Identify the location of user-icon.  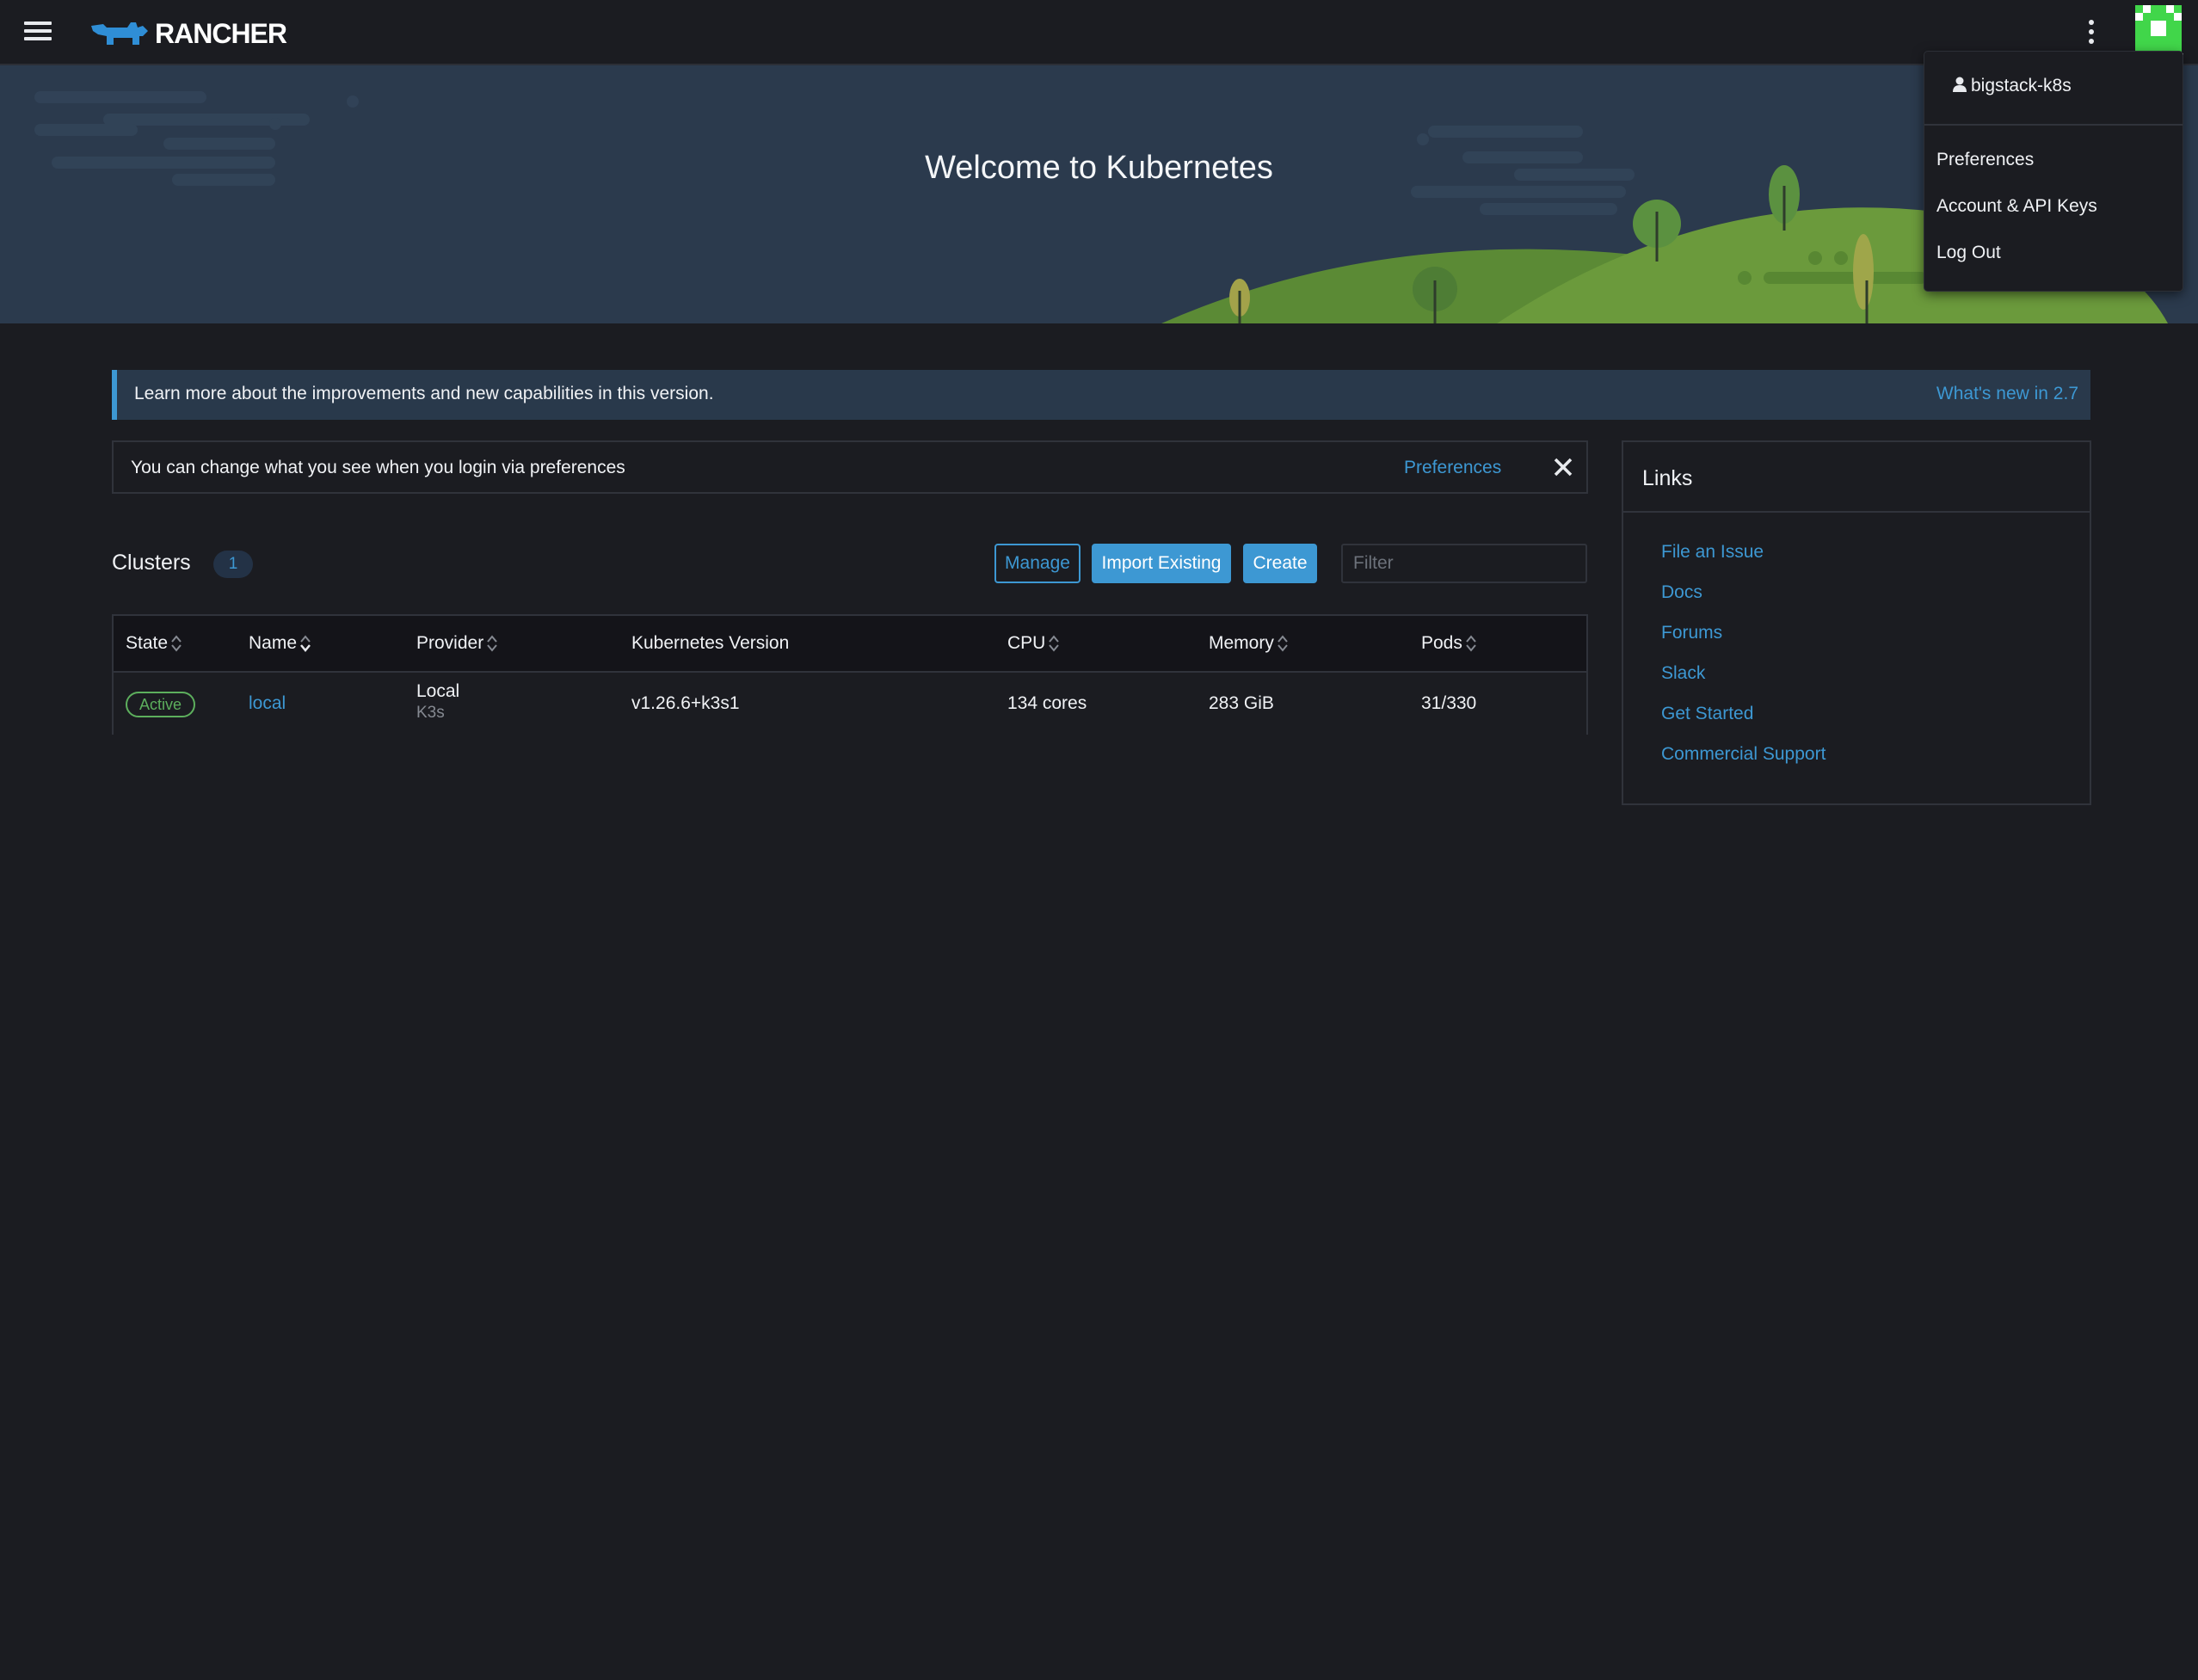
(1960, 84).